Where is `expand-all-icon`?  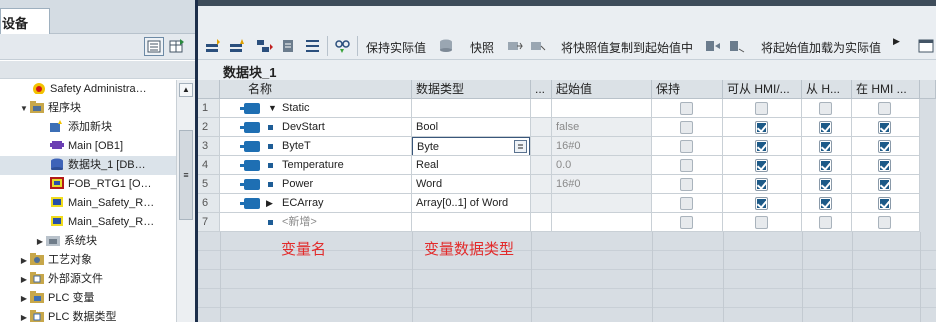 expand-all-icon is located at coordinates (265, 46).